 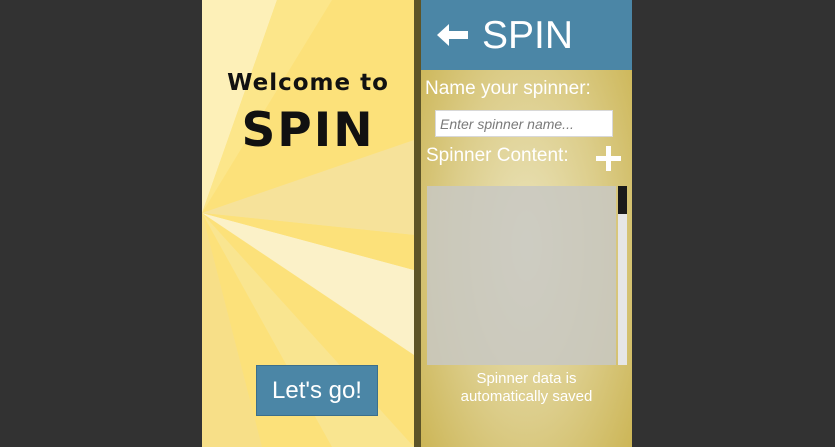 I want to click on spinner-content-label: Spinner Content:, so click(x=497, y=155).